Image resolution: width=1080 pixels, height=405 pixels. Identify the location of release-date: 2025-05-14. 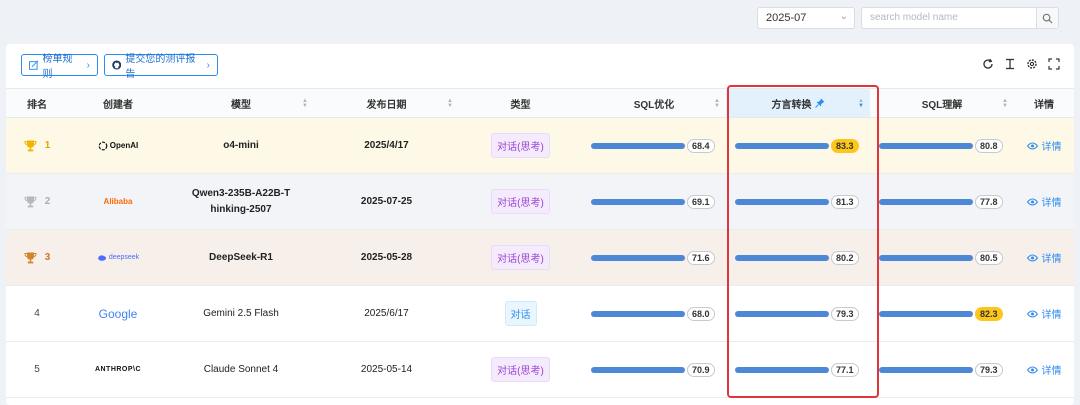
(386, 369).